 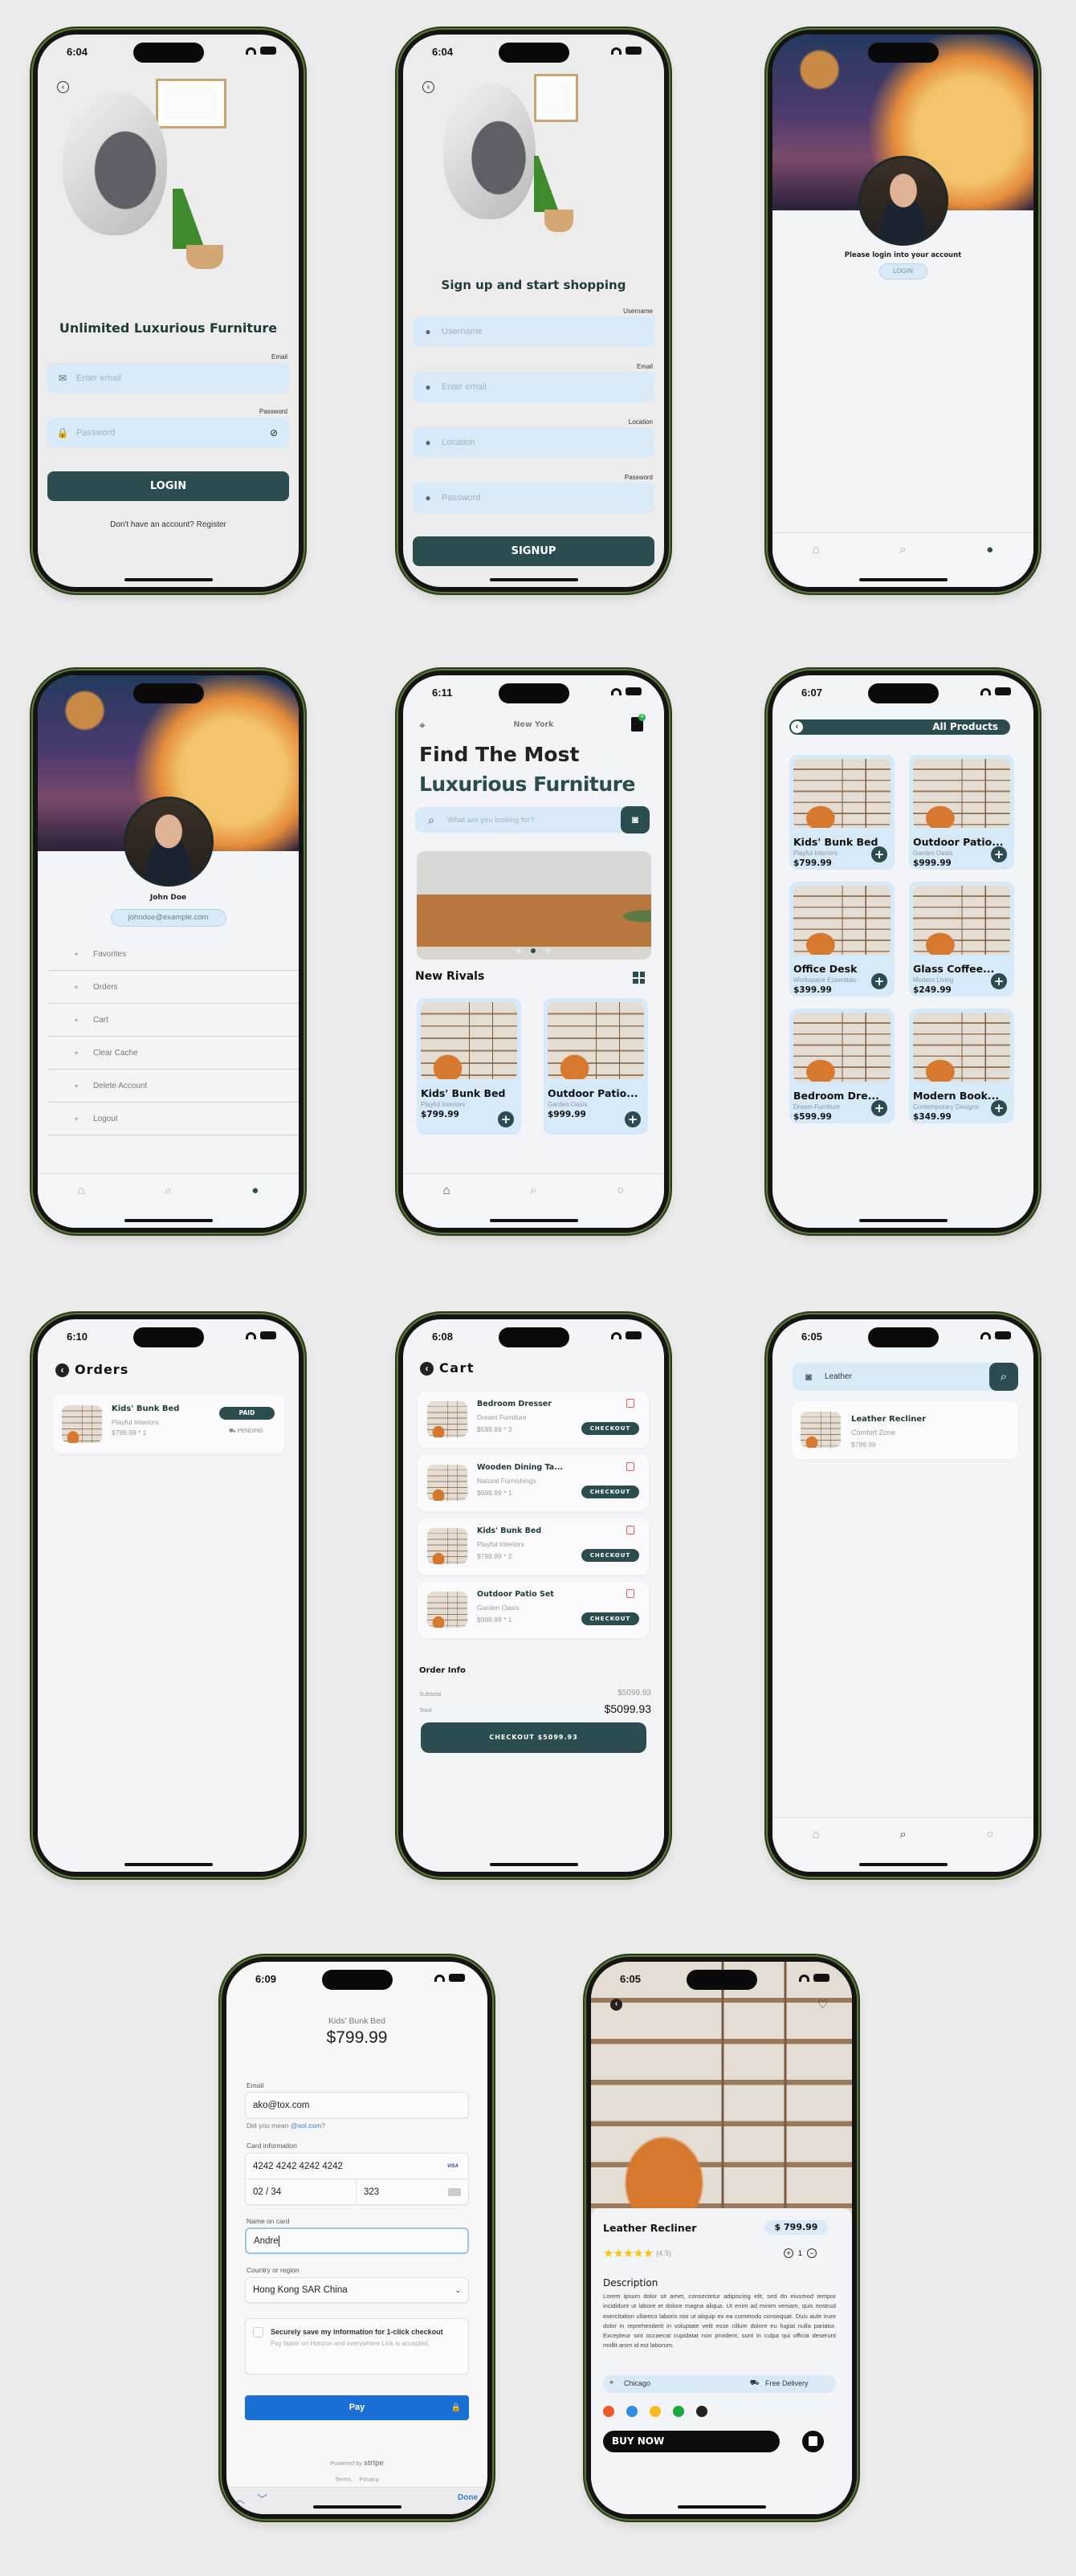 I want to click on profile-menu-item: ◦ Favorites, so click(x=173, y=954).